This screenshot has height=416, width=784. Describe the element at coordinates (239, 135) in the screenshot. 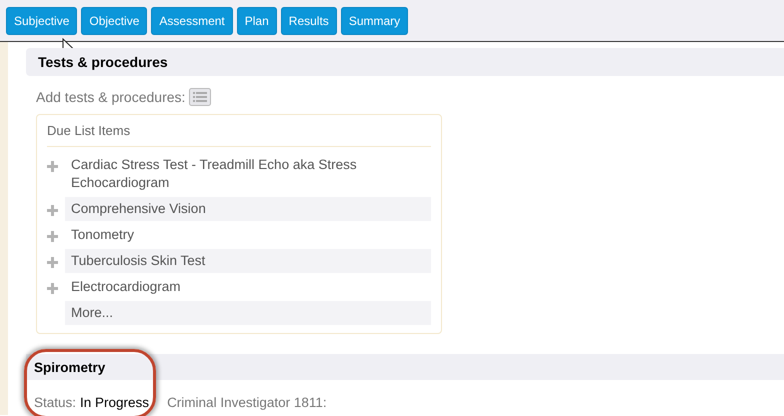

I see `card-title: Due List Items` at that location.